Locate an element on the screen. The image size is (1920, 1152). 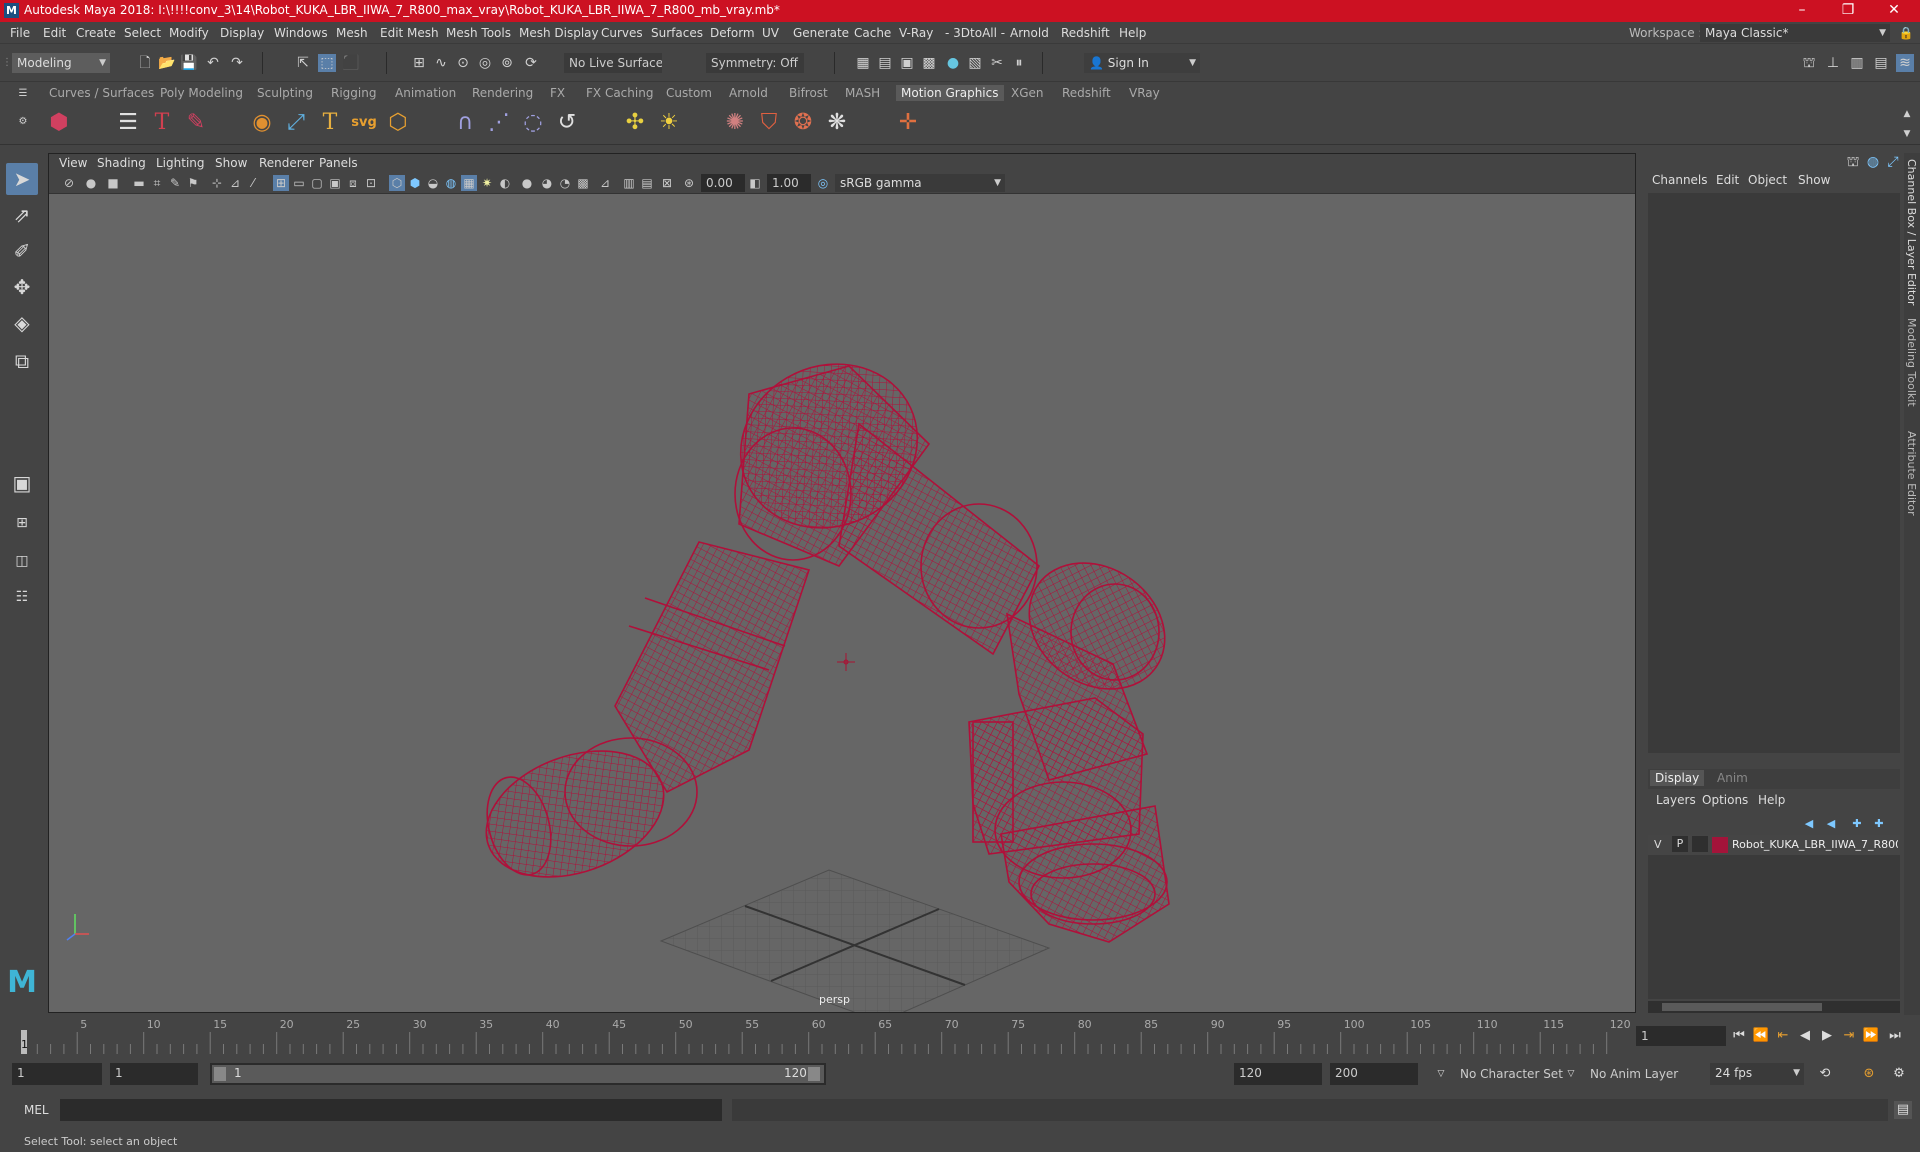
menu-uv: UV is located at coordinates (770, 33).